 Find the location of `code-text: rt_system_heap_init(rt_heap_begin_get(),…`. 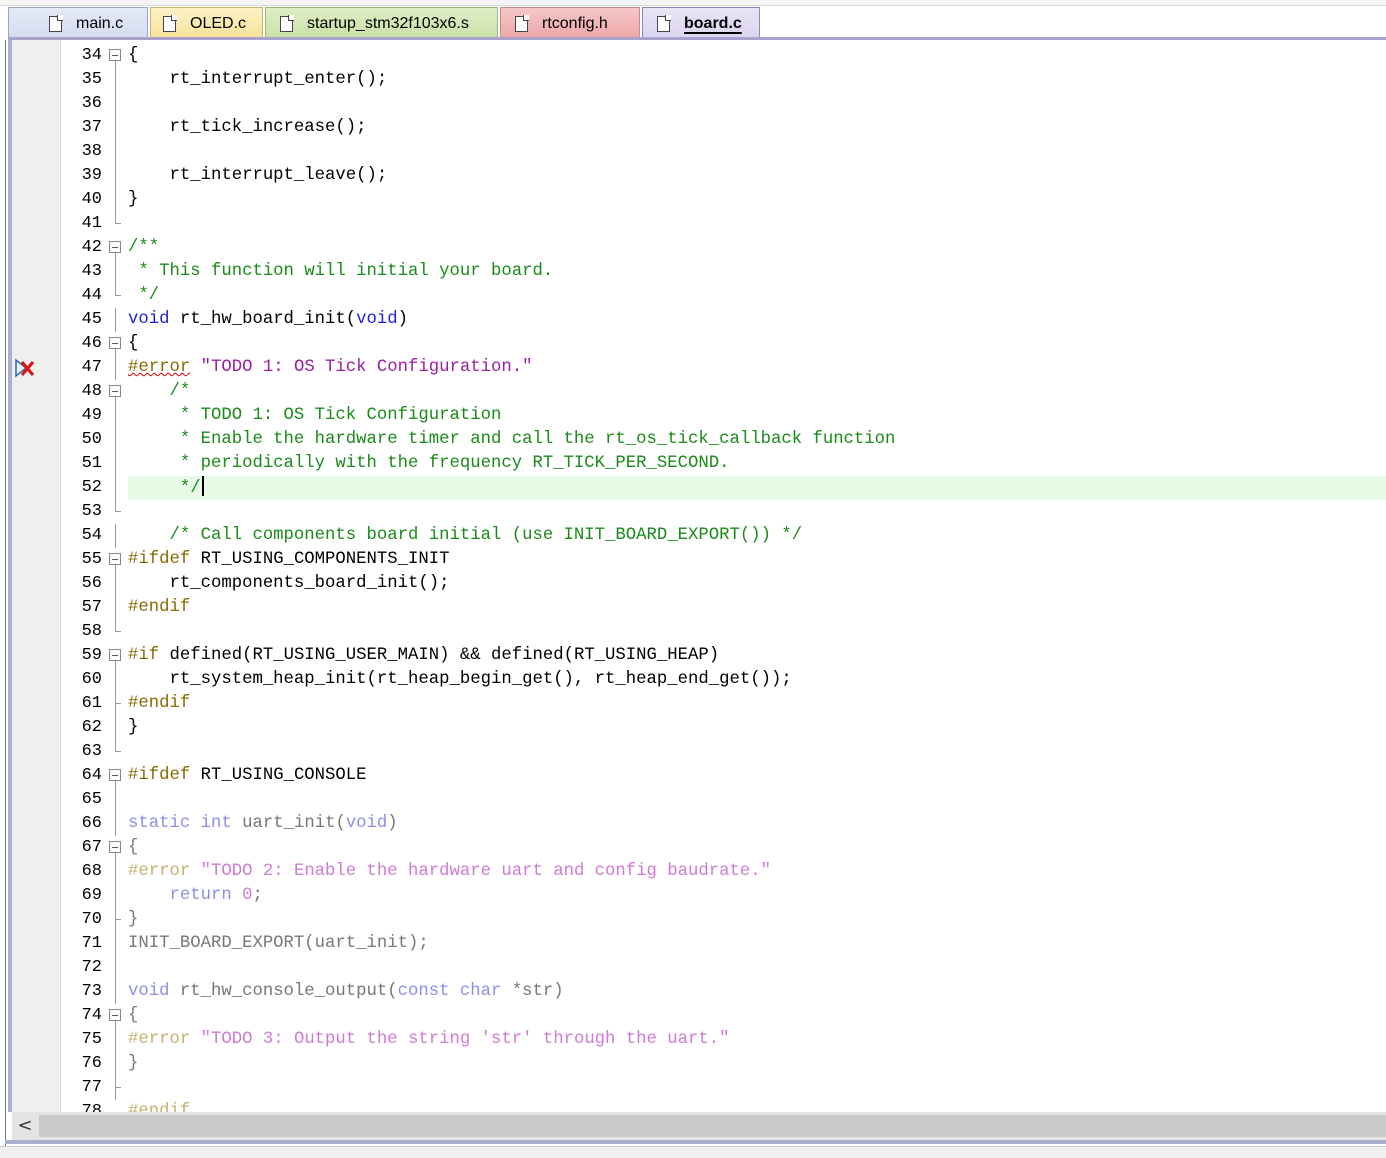

code-text: rt_system_heap_init(rt_heap_begin_get(),… is located at coordinates (459, 680).